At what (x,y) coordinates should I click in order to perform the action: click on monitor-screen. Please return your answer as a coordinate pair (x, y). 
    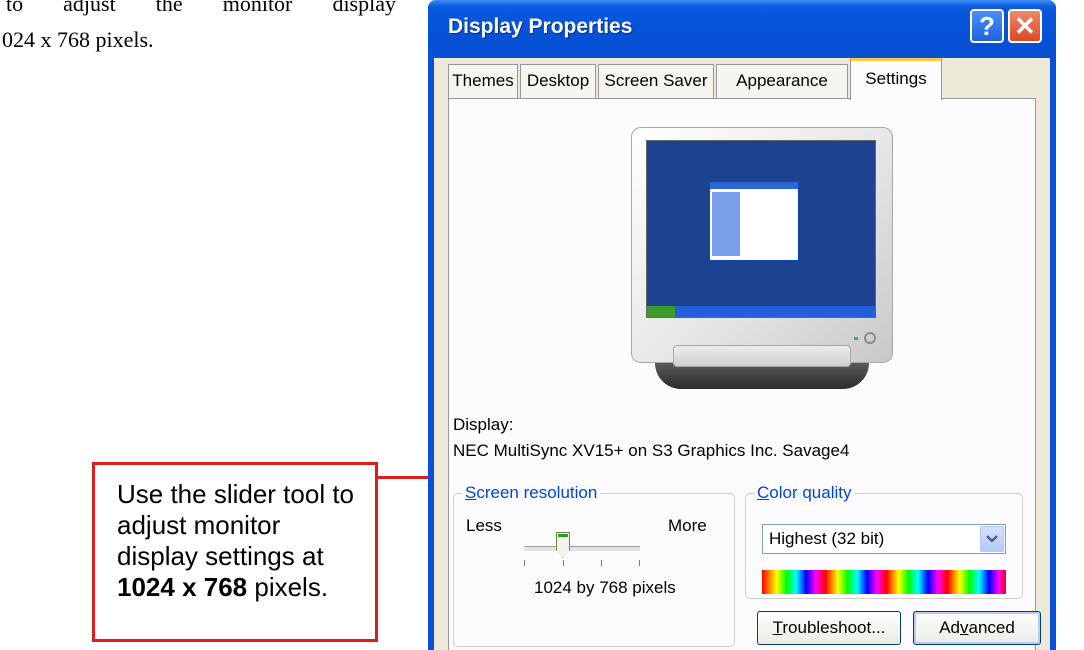
    Looking at the image, I should click on (761, 229).